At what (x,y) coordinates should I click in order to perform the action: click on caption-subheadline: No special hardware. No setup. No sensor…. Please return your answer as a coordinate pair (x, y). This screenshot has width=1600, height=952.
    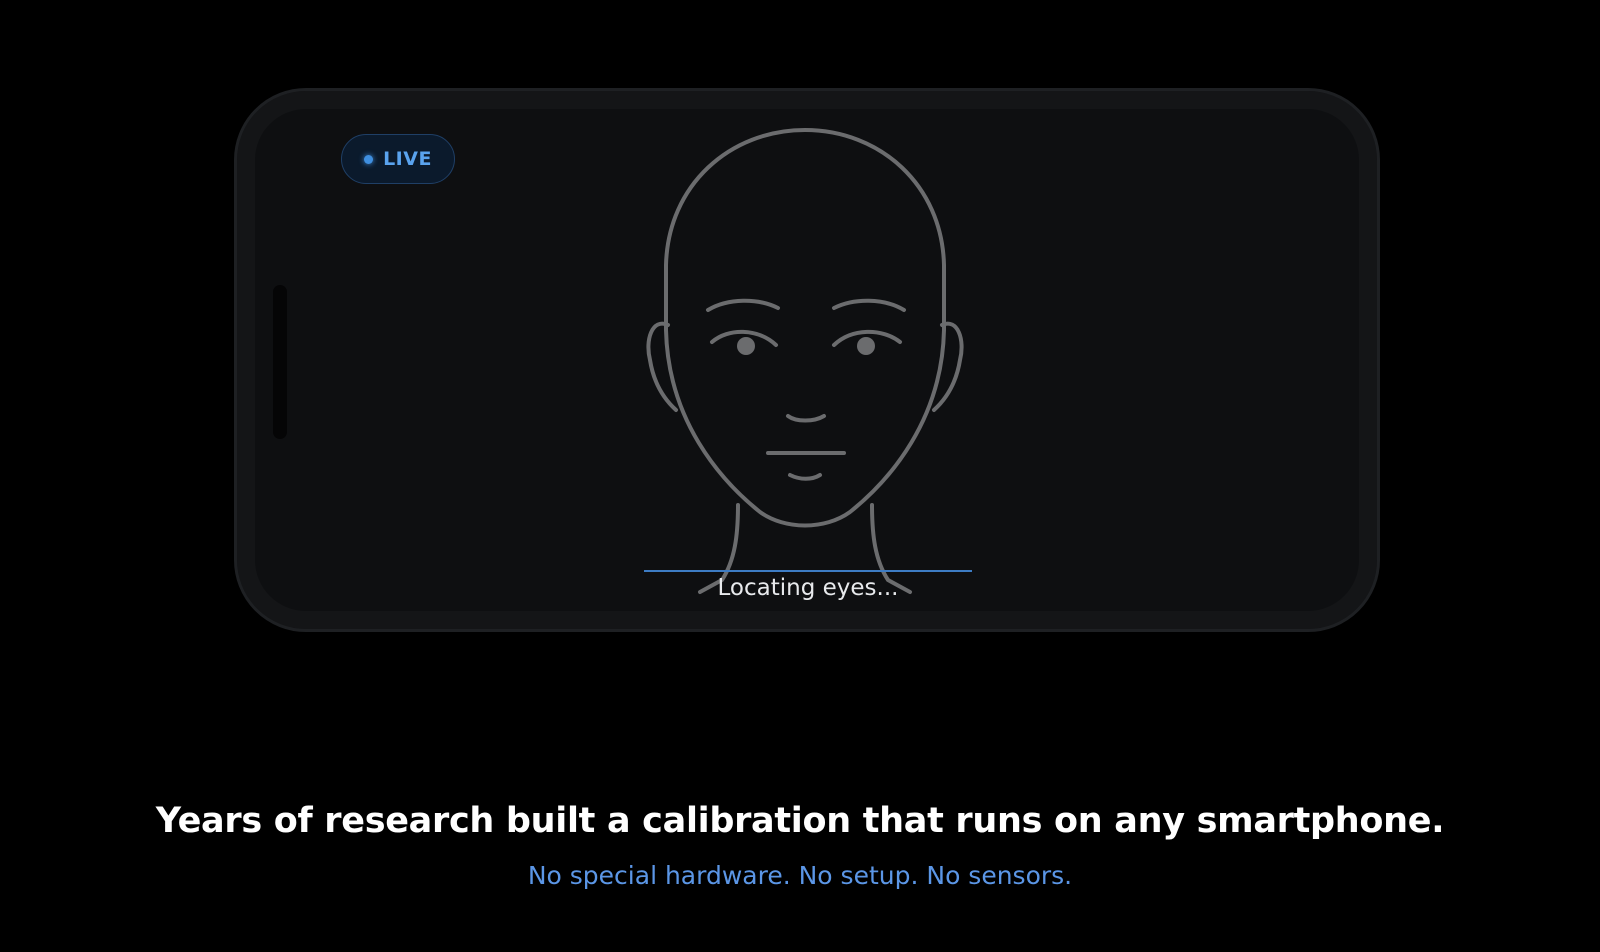
    Looking at the image, I should click on (800, 875).